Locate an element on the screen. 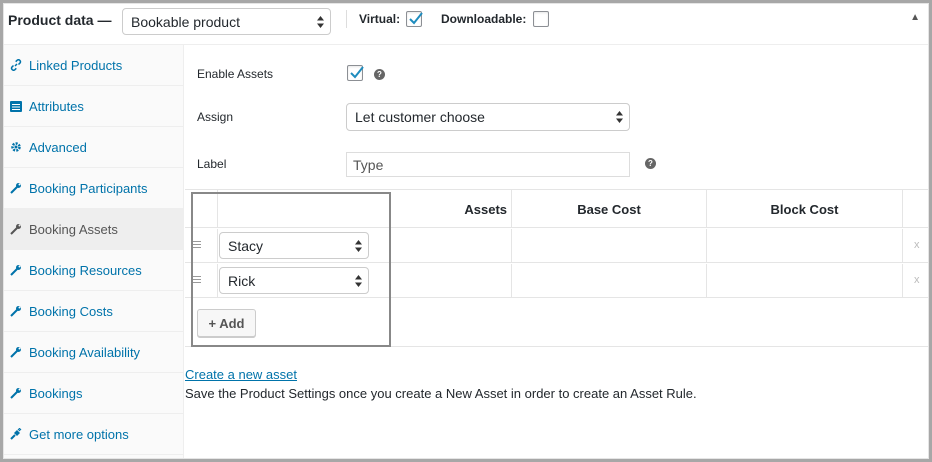  triangle-up-icon: ▲ is located at coordinates (915, 17).